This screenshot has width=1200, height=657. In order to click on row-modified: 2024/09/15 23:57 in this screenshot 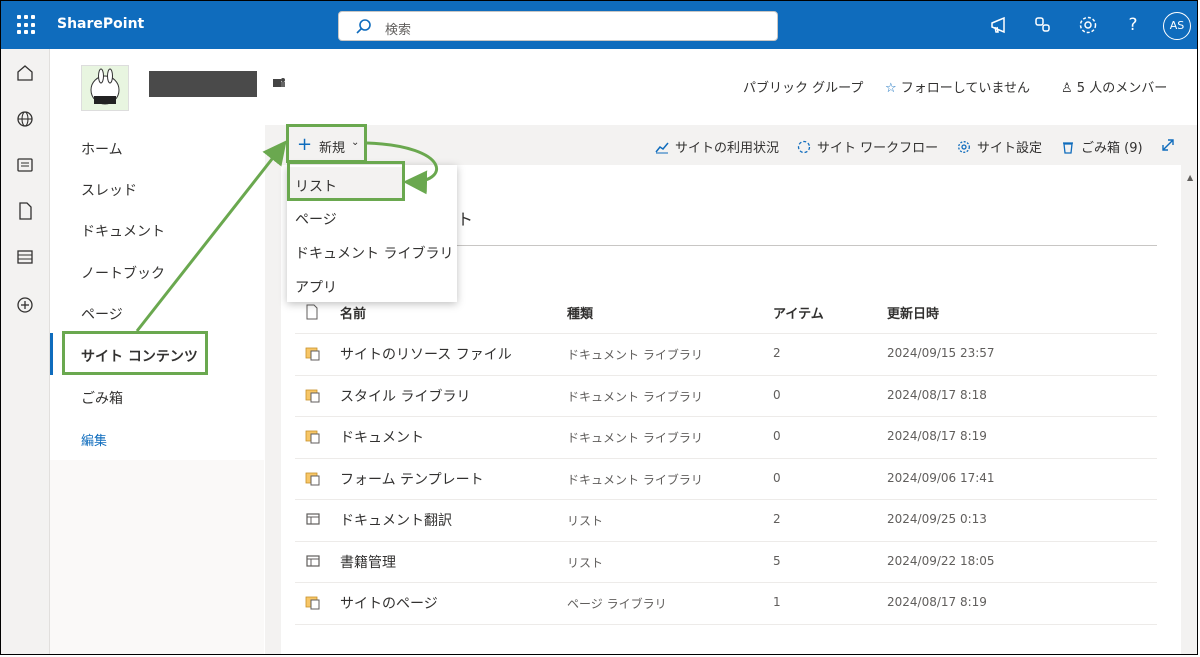, I will do `click(941, 353)`.